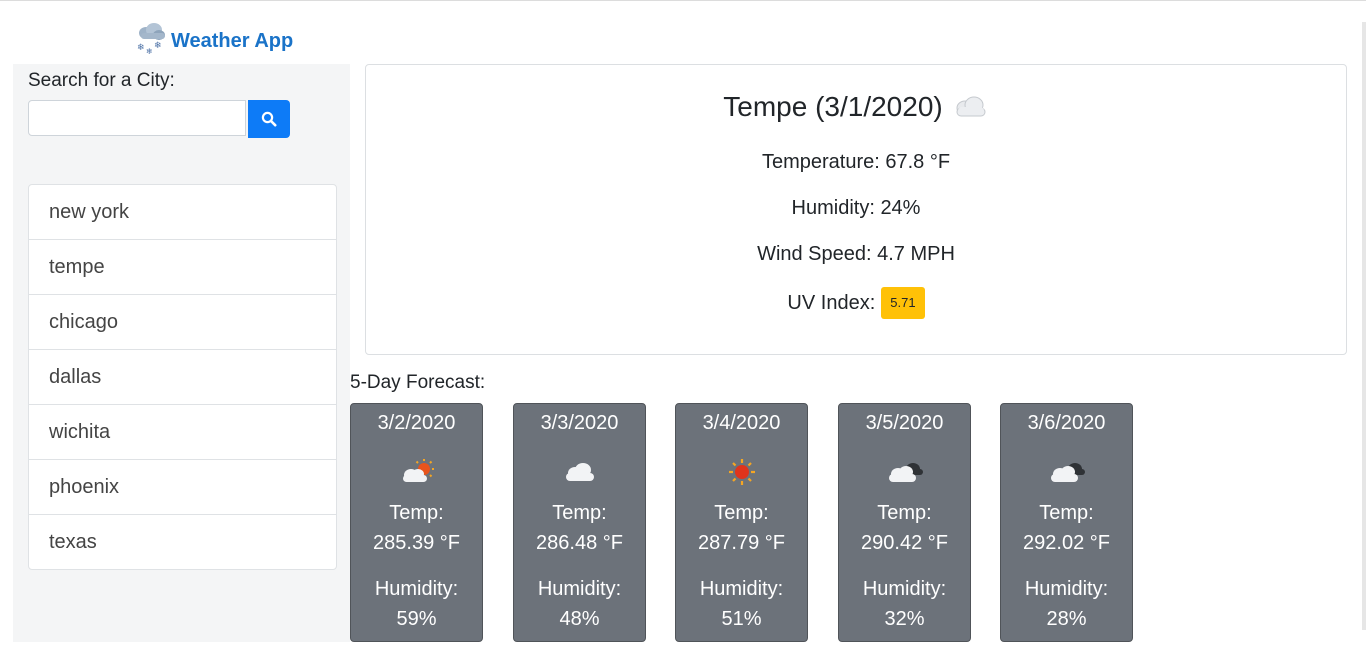  I want to click on history-item: texas, so click(182, 541).